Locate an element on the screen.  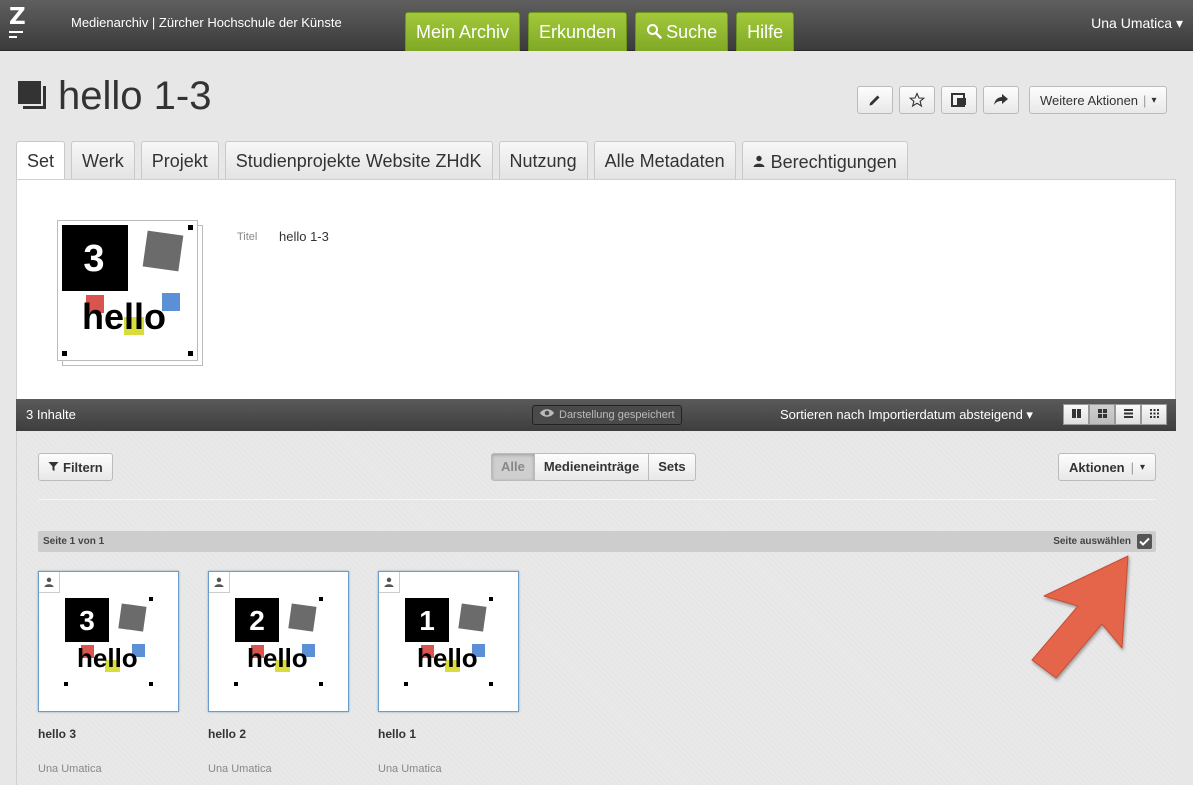
nav-mein-archiv: Mein Archiv is located at coordinates (463, 31).